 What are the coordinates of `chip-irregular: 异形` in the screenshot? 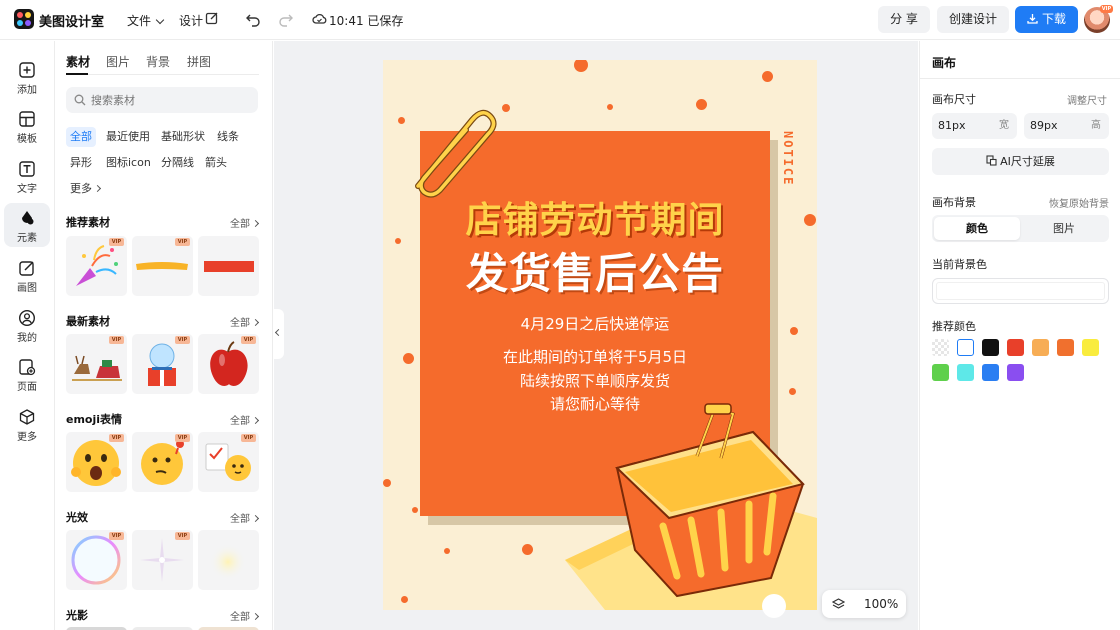 It's located at (81, 163).